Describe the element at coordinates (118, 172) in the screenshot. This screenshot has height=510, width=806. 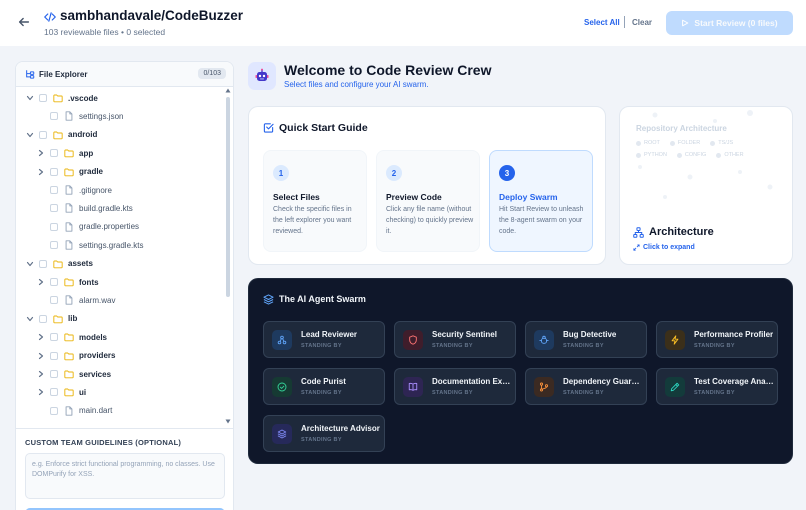
I see `tree-folder-row: gradle` at that location.